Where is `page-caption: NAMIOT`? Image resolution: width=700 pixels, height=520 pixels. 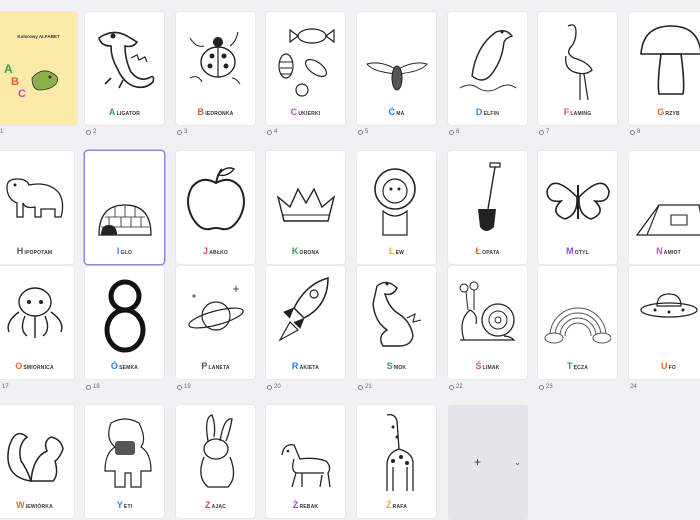
page-caption: NAMIOT is located at coordinates (664, 251).